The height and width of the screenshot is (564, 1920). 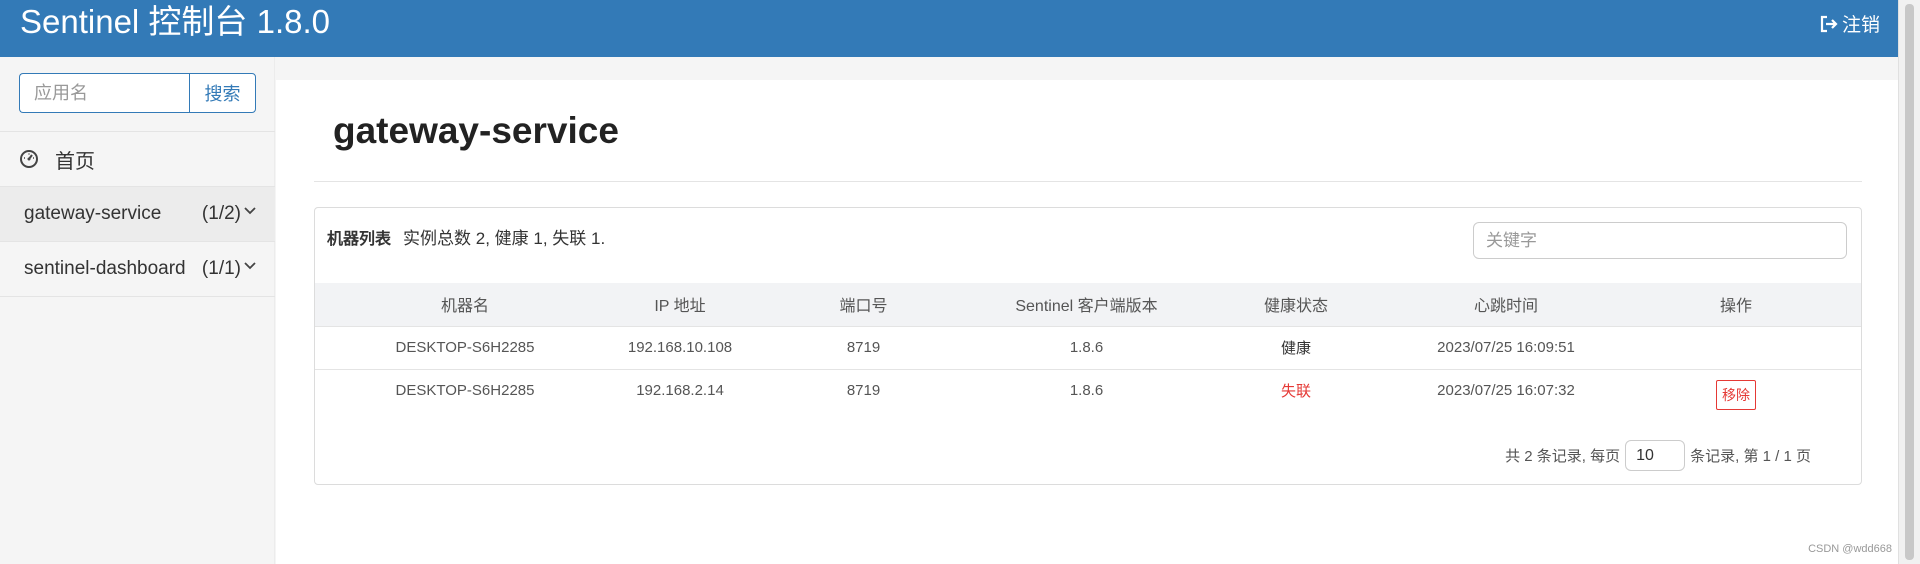 I want to click on app-title: Sentinel 控制台 1.8.0, so click(x=175, y=22).